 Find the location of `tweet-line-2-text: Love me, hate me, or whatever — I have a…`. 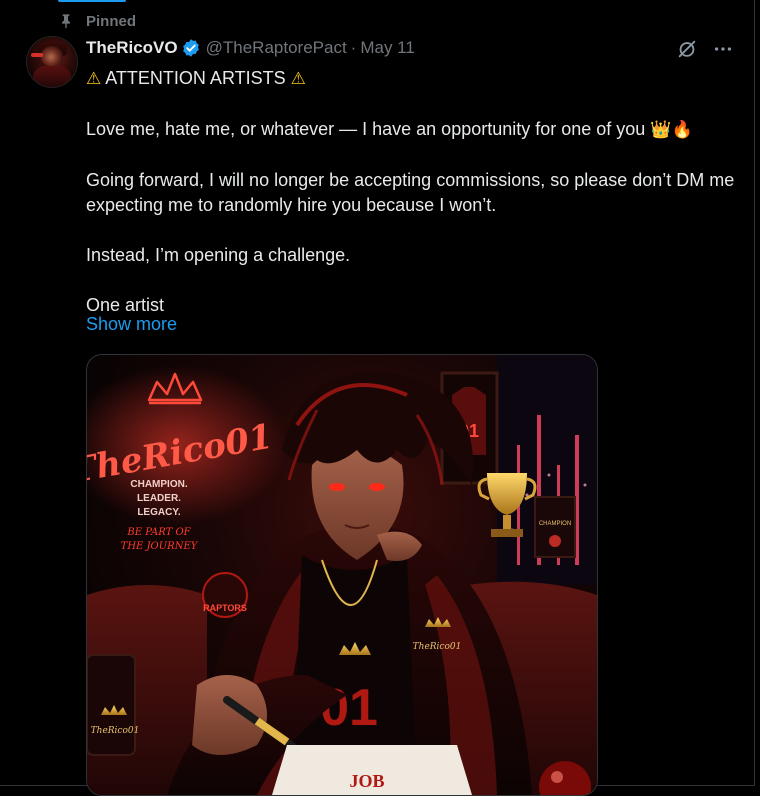

tweet-line-2-text: Love me, hate me, or whatever — I have a… is located at coordinates (366, 129).